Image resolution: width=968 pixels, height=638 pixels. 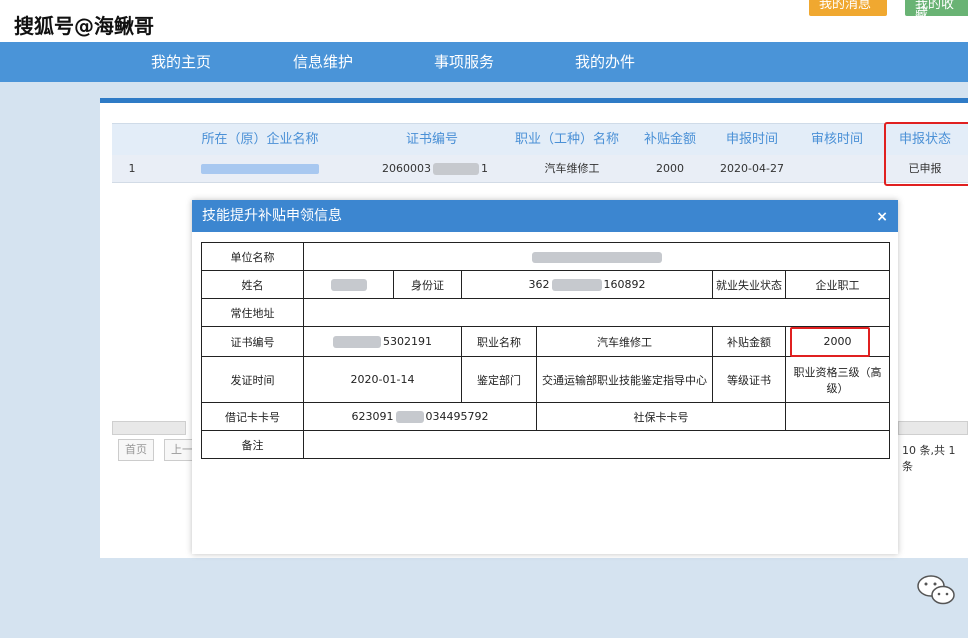 What do you see at coordinates (499, 341) in the screenshot?
I see `label-job-name: 职业名称` at bounding box center [499, 341].